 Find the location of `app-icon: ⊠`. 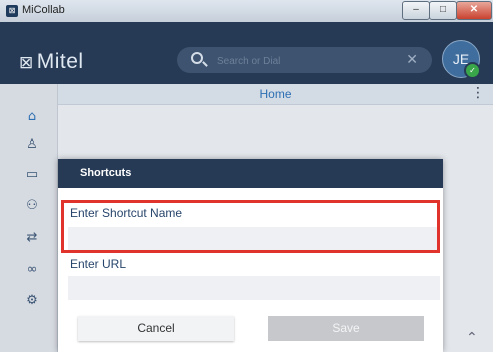

app-icon: ⊠ is located at coordinates (12, 11).